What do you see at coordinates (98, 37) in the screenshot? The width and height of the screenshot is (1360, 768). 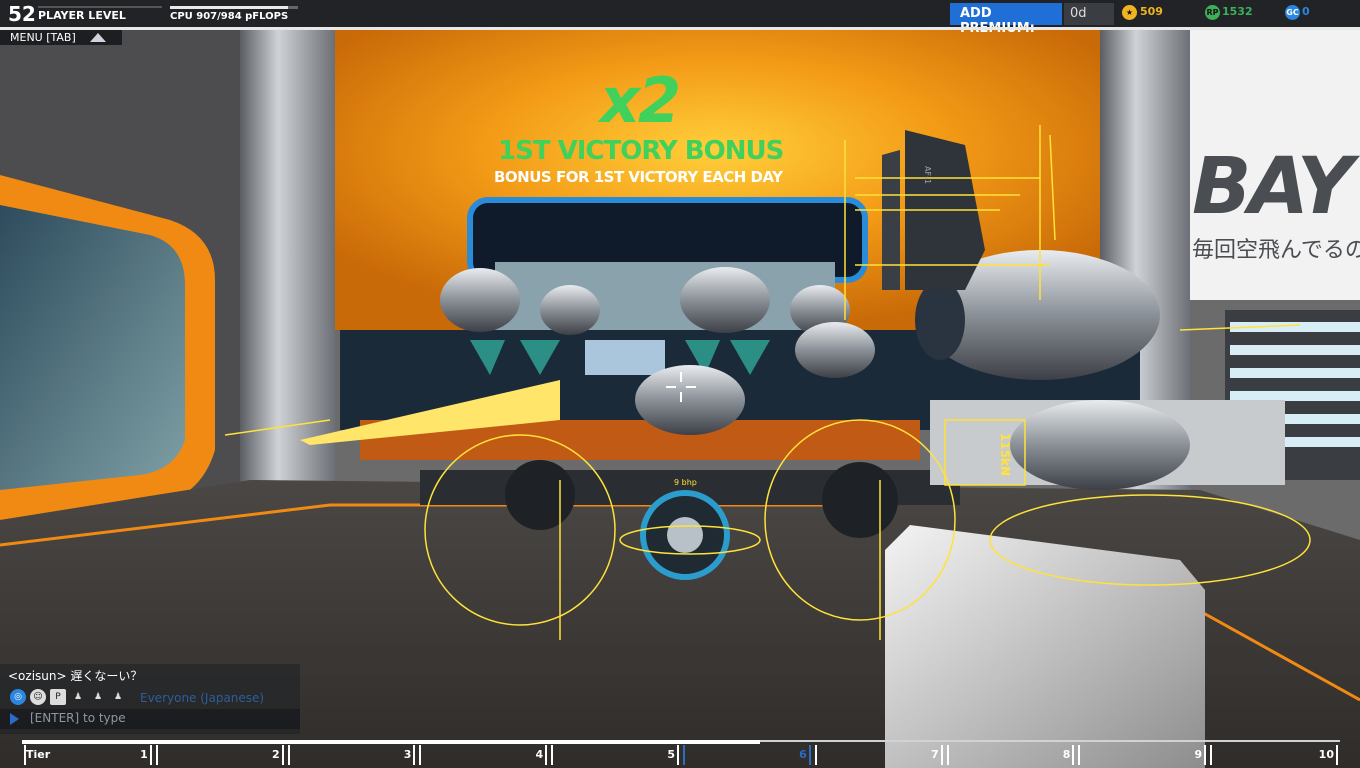 I see `caret-up-icon` at bounding box center [98, 37].